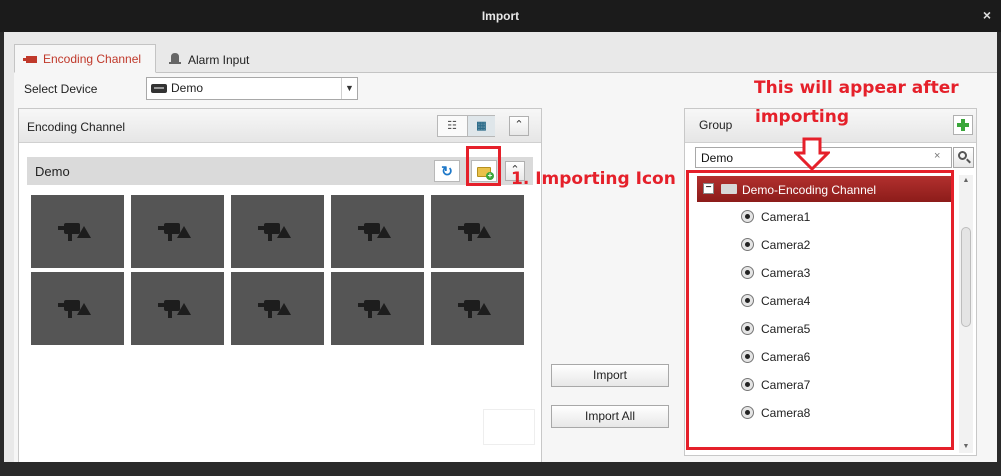  Describe the element at coordinates (716, 125) in the screenshot. I see `group-title: Group` at that location.